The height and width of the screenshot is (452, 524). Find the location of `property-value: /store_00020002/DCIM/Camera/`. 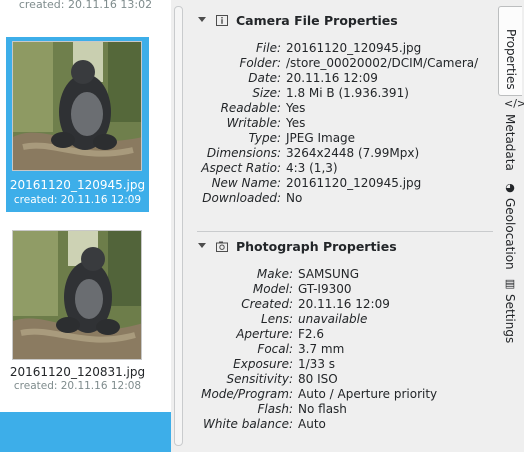

property-value: /store_00020002/DCIM/Camera/ is located at coordinates (382, 63).